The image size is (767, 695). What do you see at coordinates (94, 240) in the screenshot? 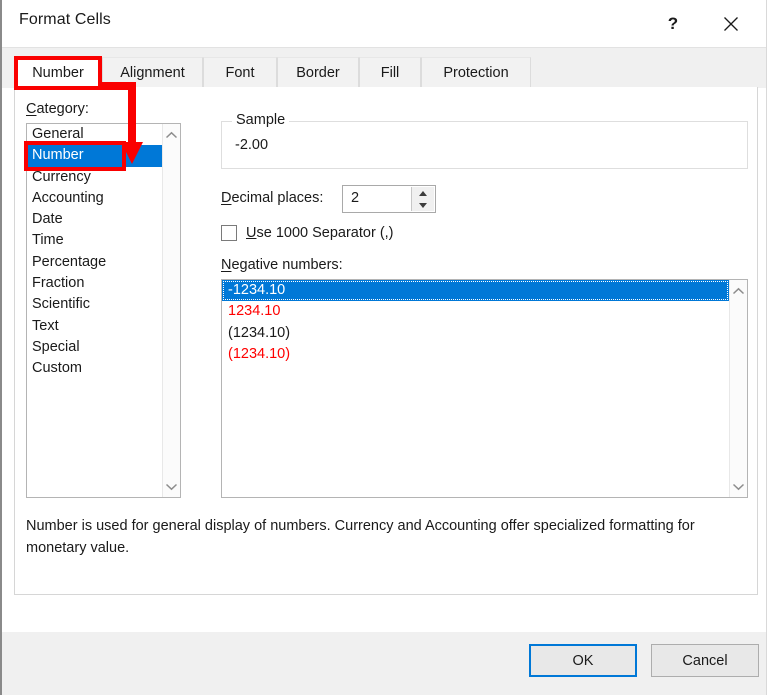
I see `category-item-time: Time` at bounding box center [94, 240].